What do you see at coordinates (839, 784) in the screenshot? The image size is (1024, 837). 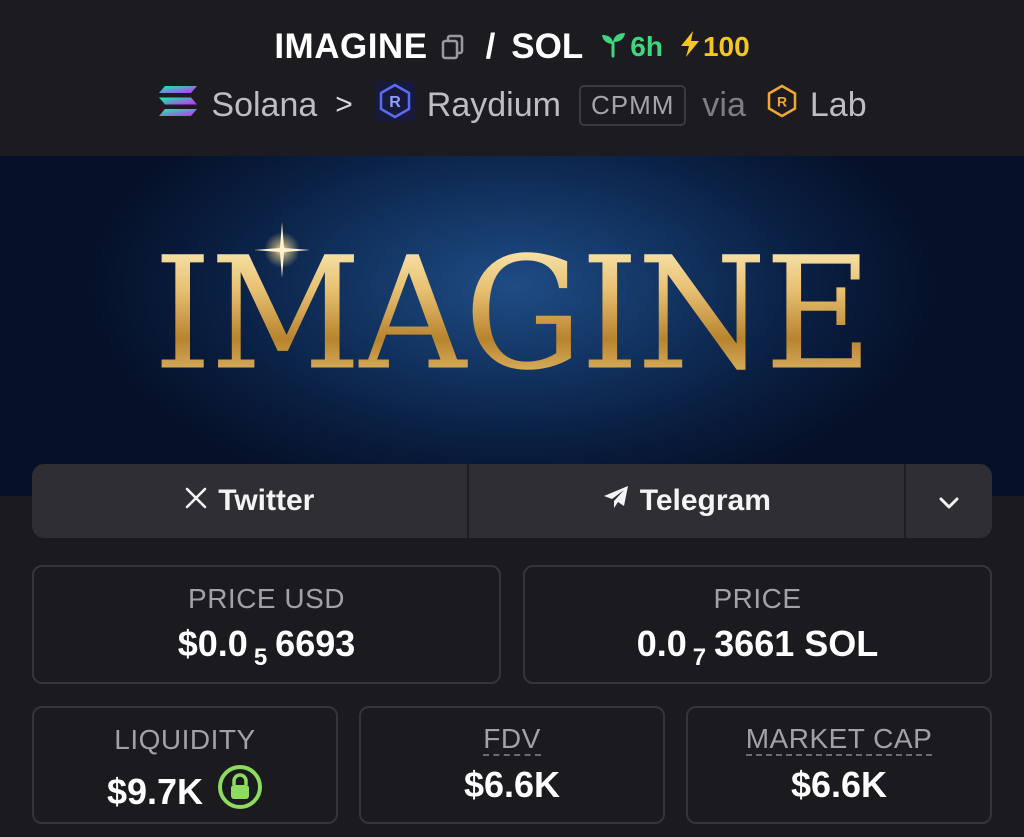 I see `market-cap-value: $6.6K` at bounding box center [839, 784].